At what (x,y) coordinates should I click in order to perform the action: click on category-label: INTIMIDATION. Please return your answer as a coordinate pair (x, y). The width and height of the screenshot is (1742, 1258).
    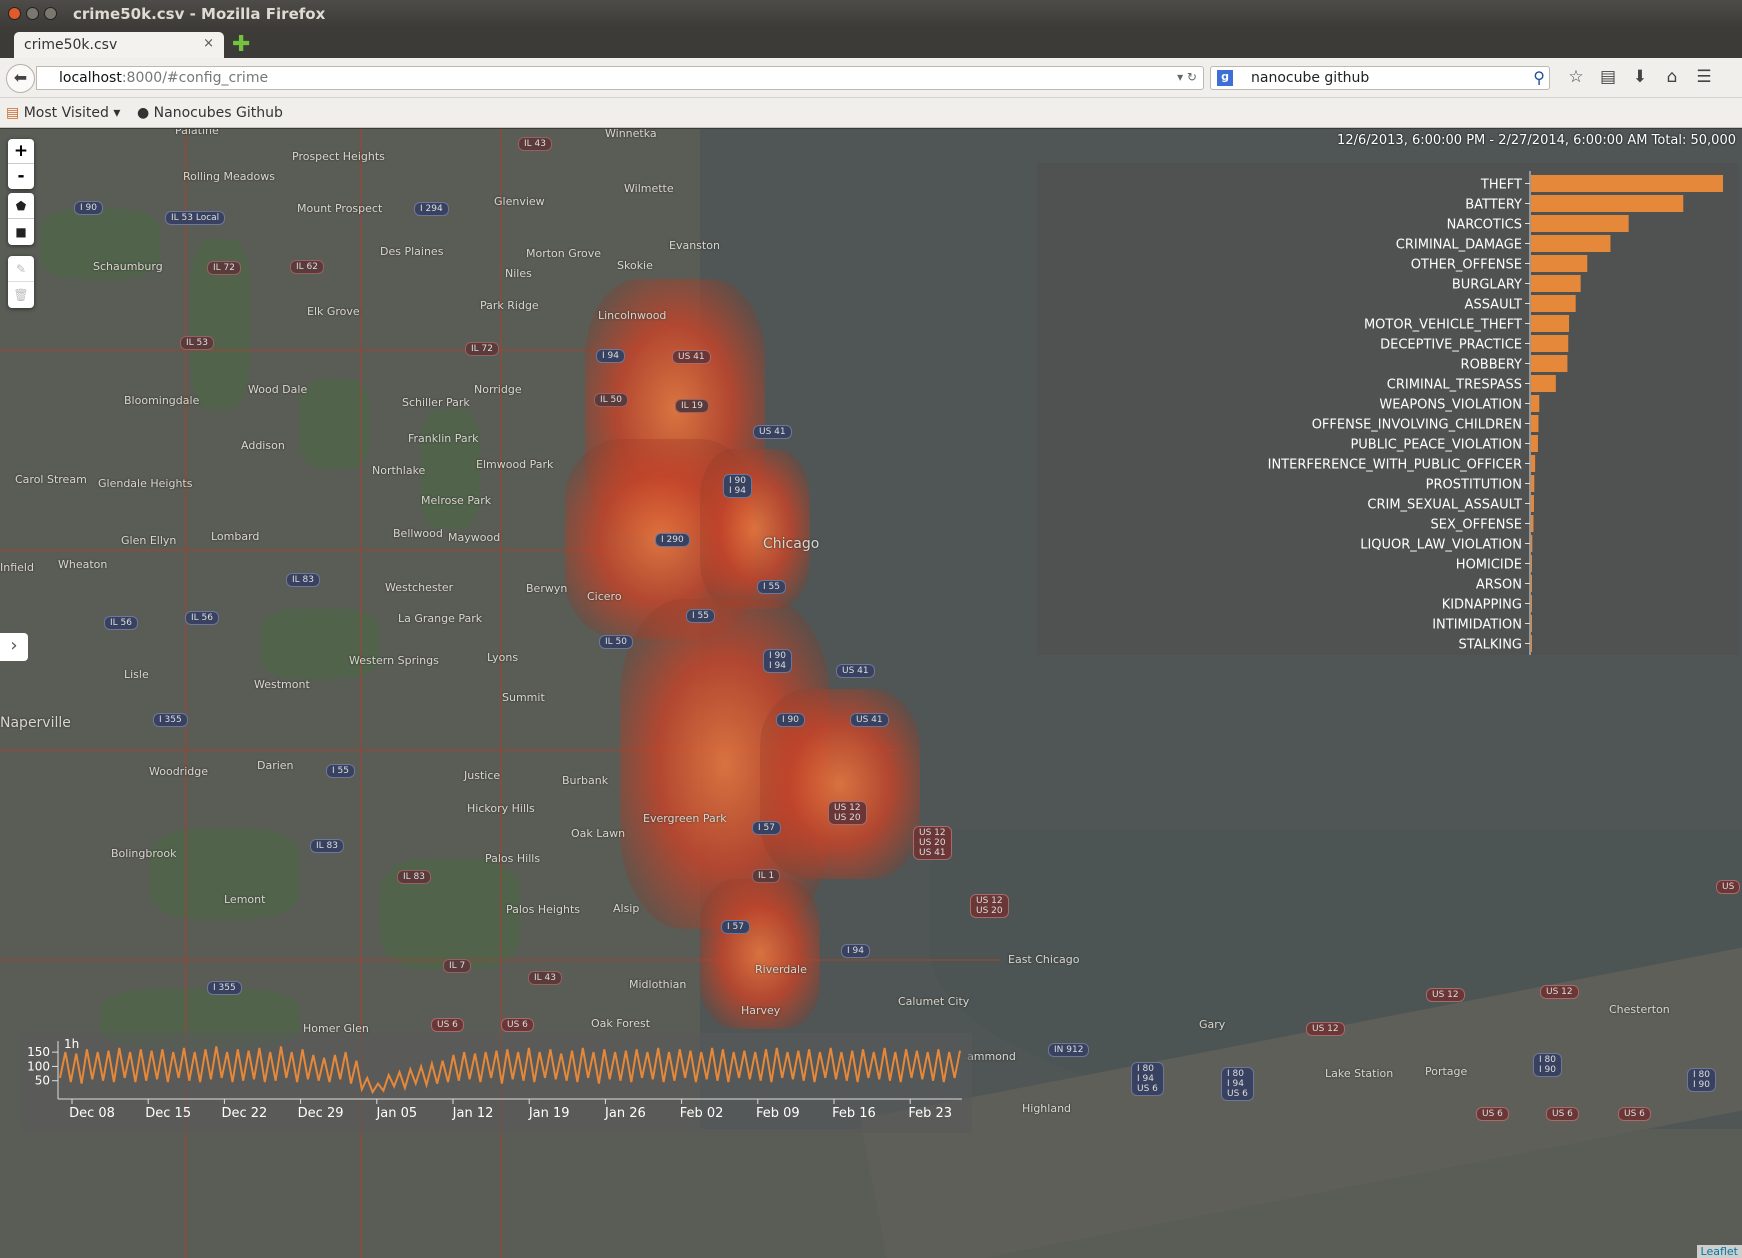
    Looking at the image, I should click on (1477, 625).